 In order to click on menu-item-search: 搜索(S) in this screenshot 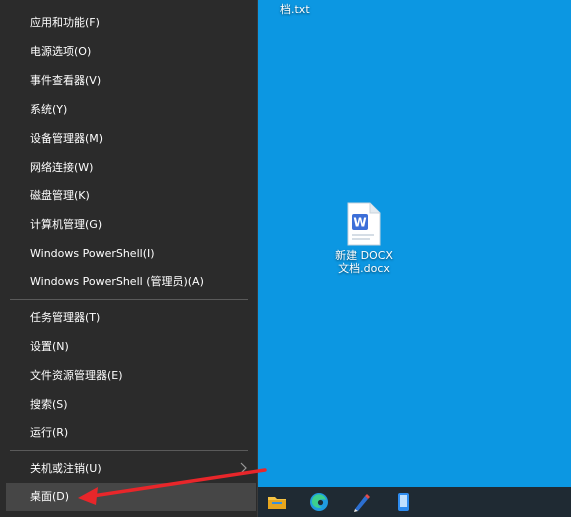, I will do `click(129, 405)`.